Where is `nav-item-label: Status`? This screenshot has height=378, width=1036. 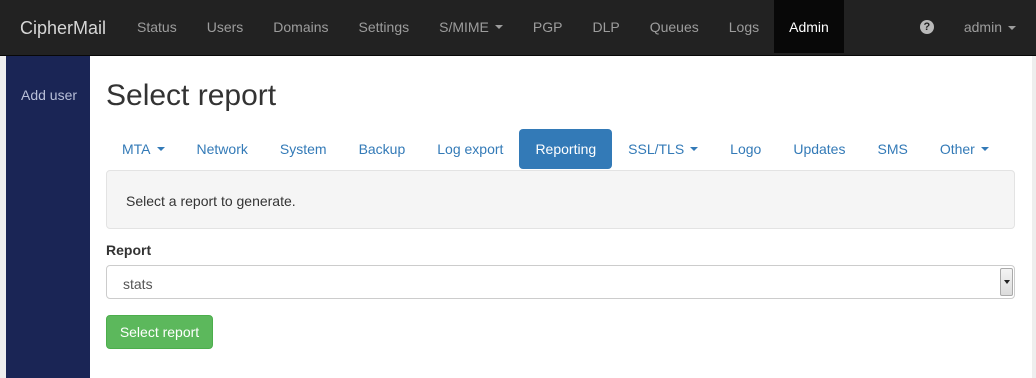
nav-item-label: Status is located at coordinates (157, 26).